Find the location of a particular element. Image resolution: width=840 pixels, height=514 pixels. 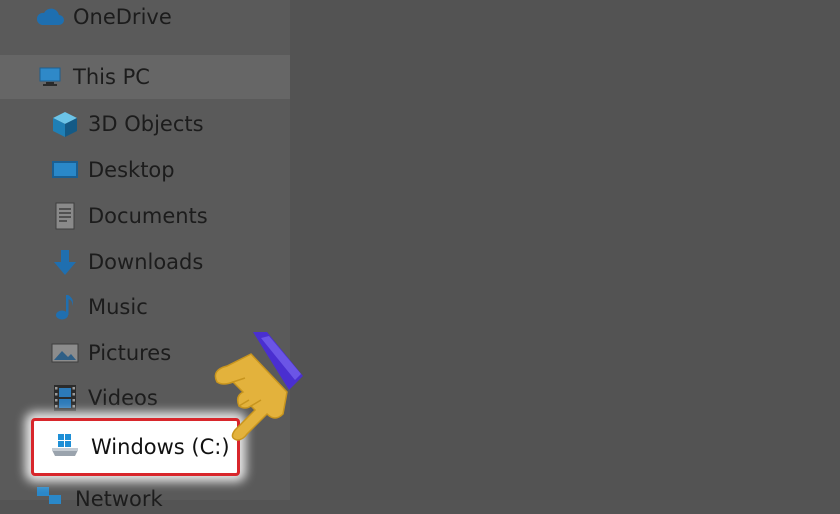

document-icon is located at coordinates (65, 216).